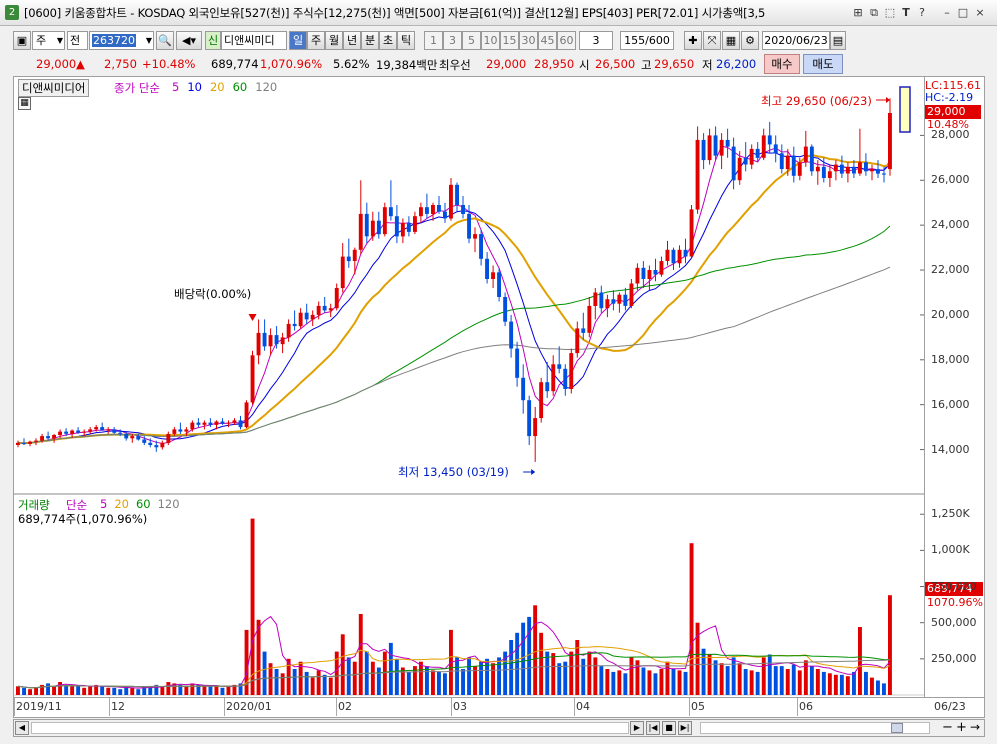 This screenshot has height=744, width=997. I want to click on window-restore-icon: ⧉, so click(874, 13).